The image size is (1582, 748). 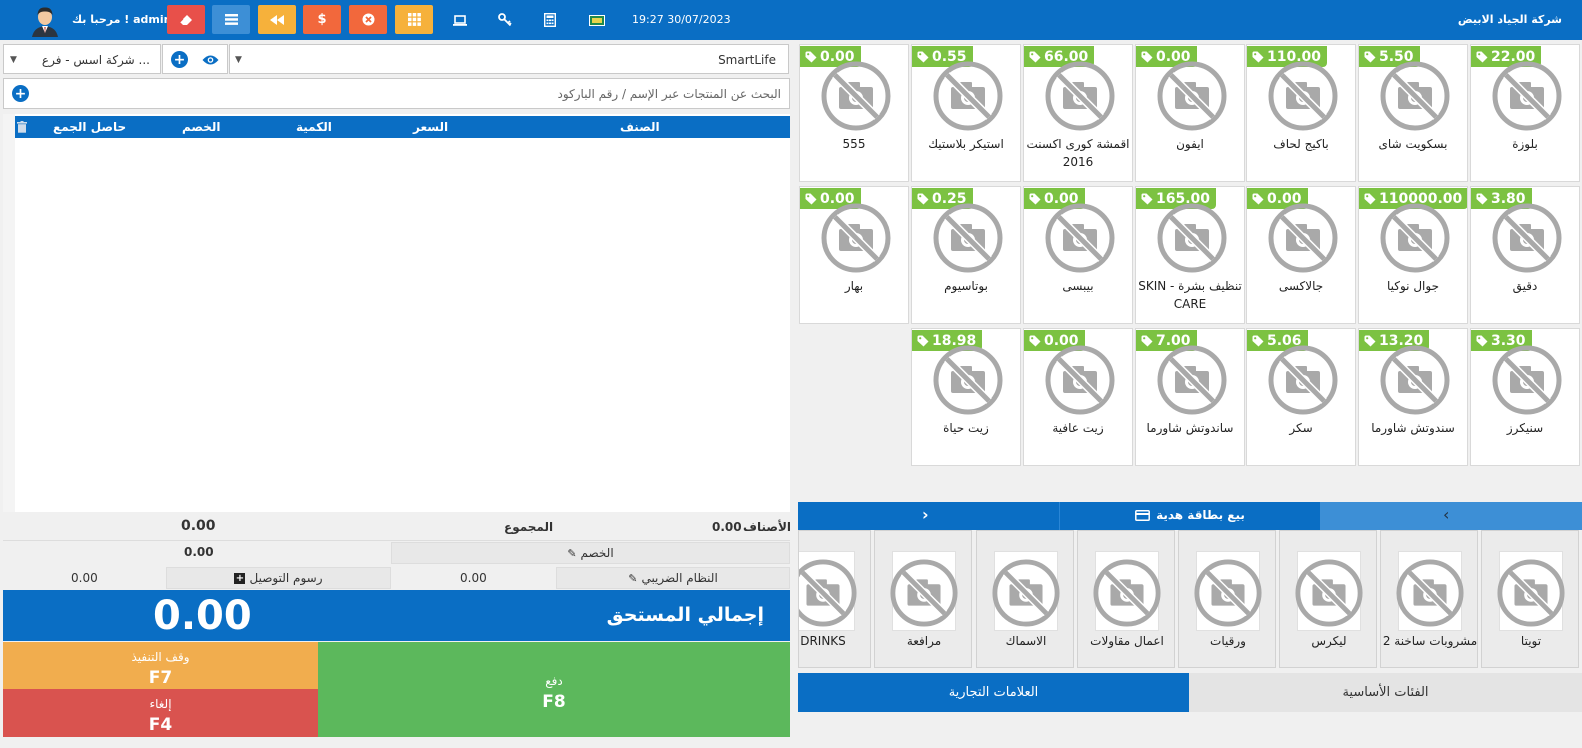 I want to click on discount-button: ✎ الخصم, so click(x=590, y=553).